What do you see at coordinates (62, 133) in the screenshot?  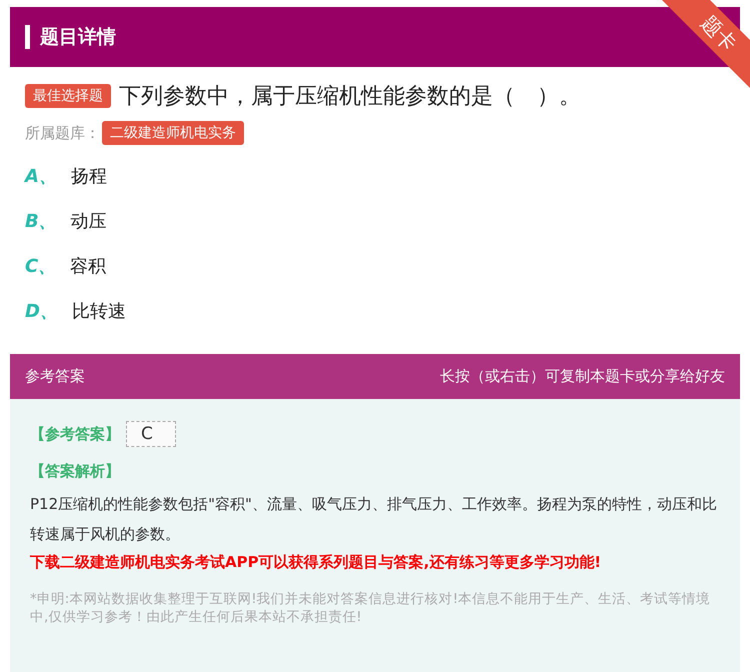 I see `bank-label: 所属题库：` at bounding box center [62, 133].